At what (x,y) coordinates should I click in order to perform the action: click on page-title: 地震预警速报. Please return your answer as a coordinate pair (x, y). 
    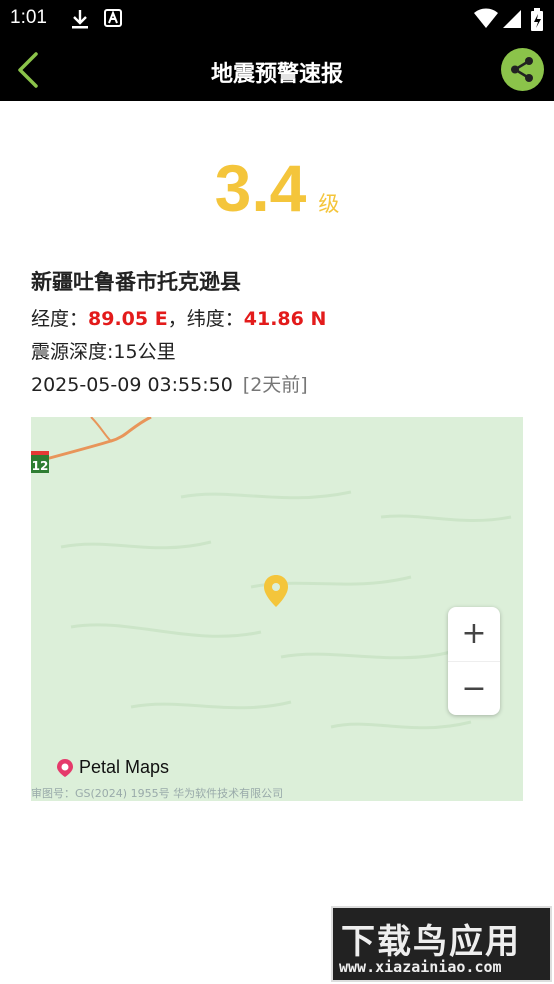
    Looking at the image, I should click on (276, 74).